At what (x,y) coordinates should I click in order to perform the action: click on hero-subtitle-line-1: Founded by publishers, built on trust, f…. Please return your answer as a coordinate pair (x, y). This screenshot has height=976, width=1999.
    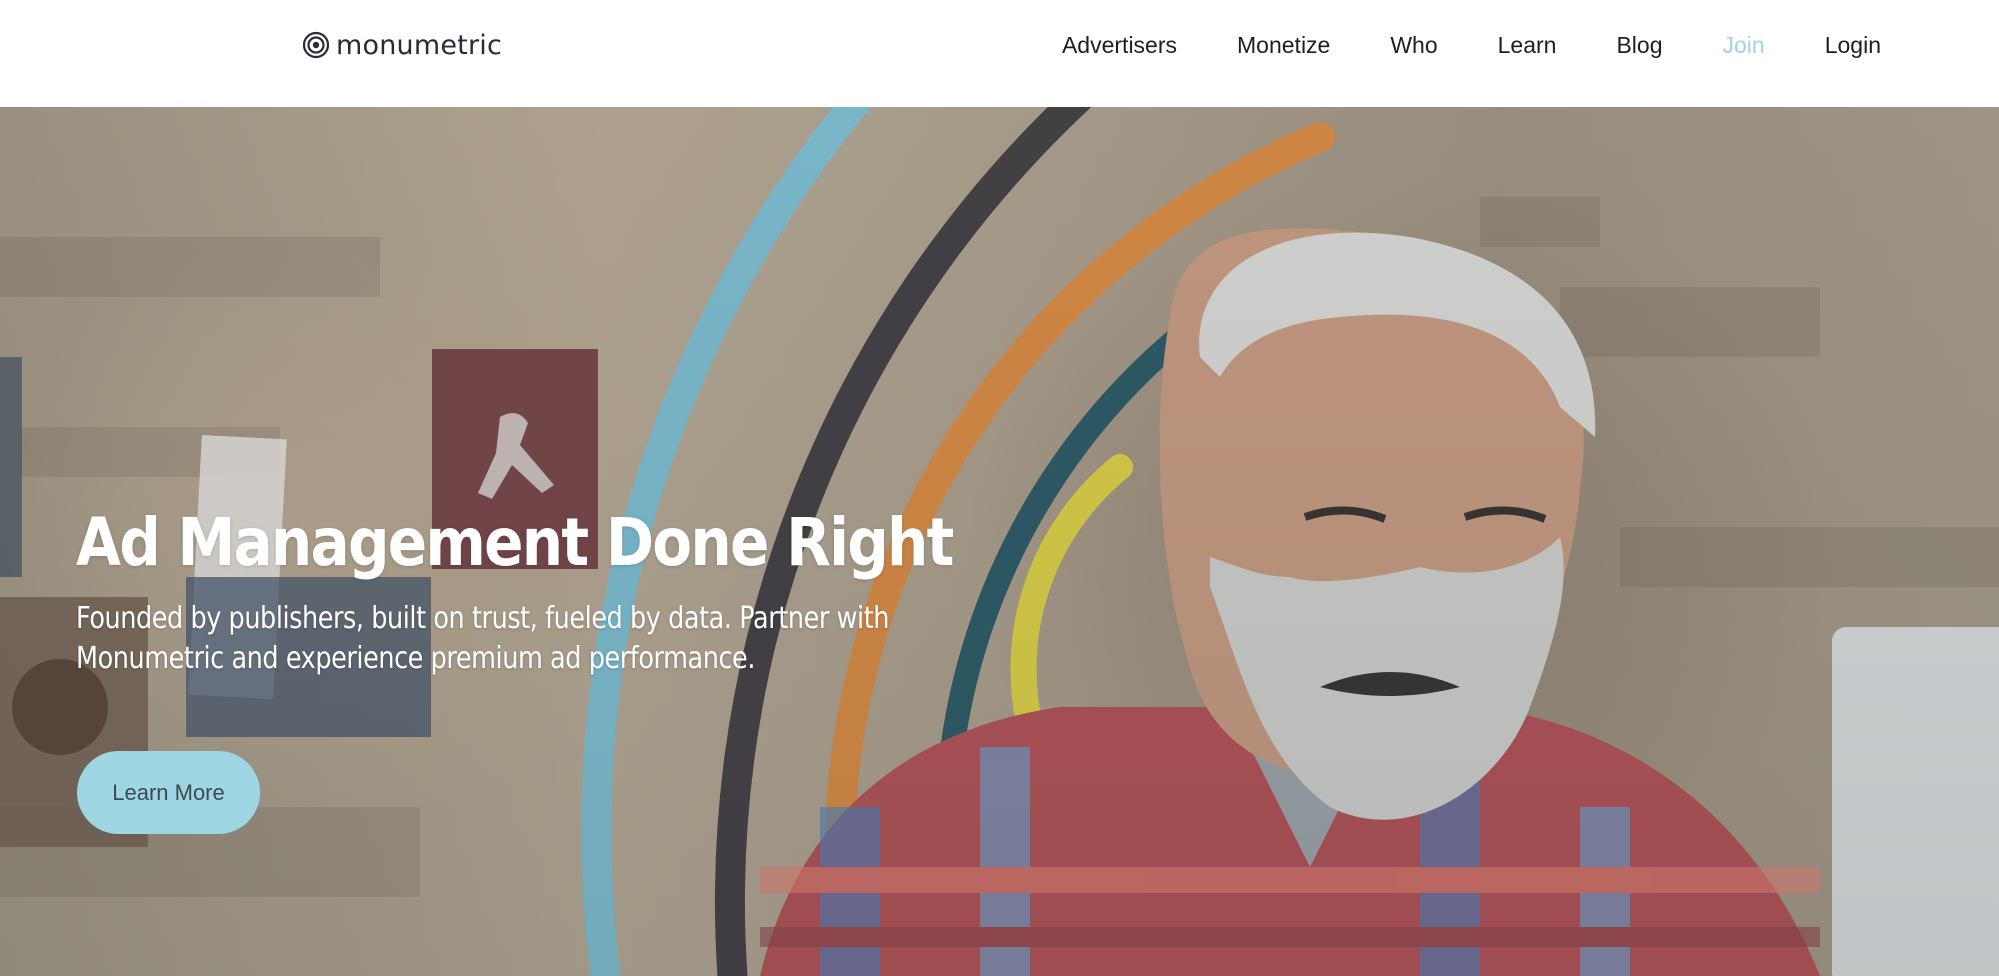
    Looking at the image, I should click on (483, 618).